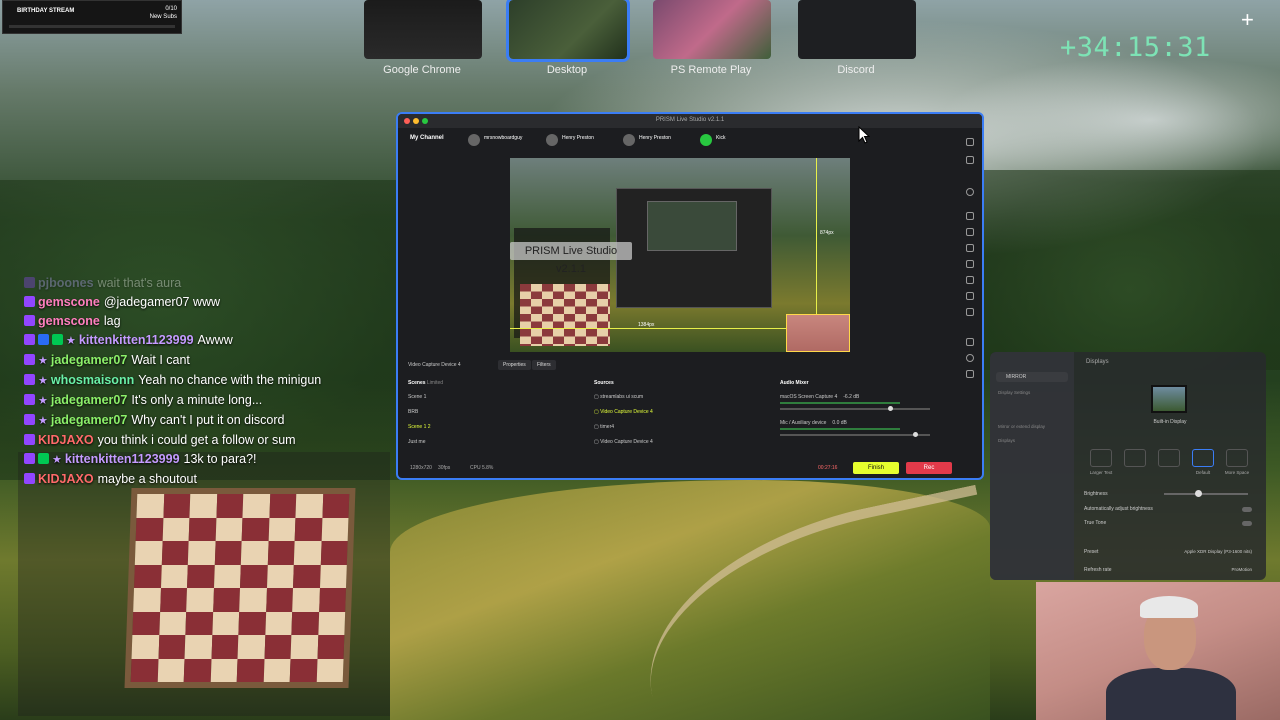 The width and height of the screenshot is (1280, 720). Describe the element at coordinates (970, 358) in the screenshot. I see `gear-icon` at that location.